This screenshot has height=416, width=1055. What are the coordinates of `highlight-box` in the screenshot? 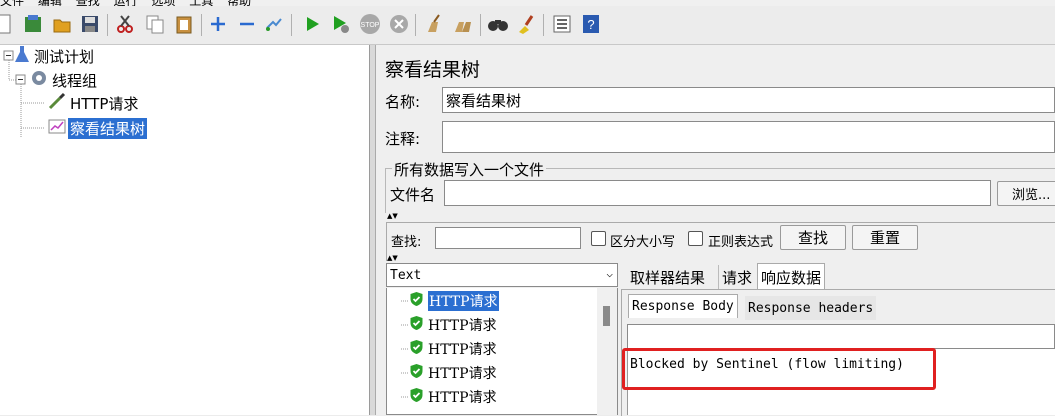 It's located at (779, 369).